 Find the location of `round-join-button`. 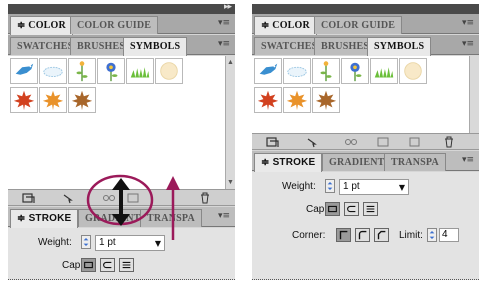

round-join-button is located at coordinates (362, 235).